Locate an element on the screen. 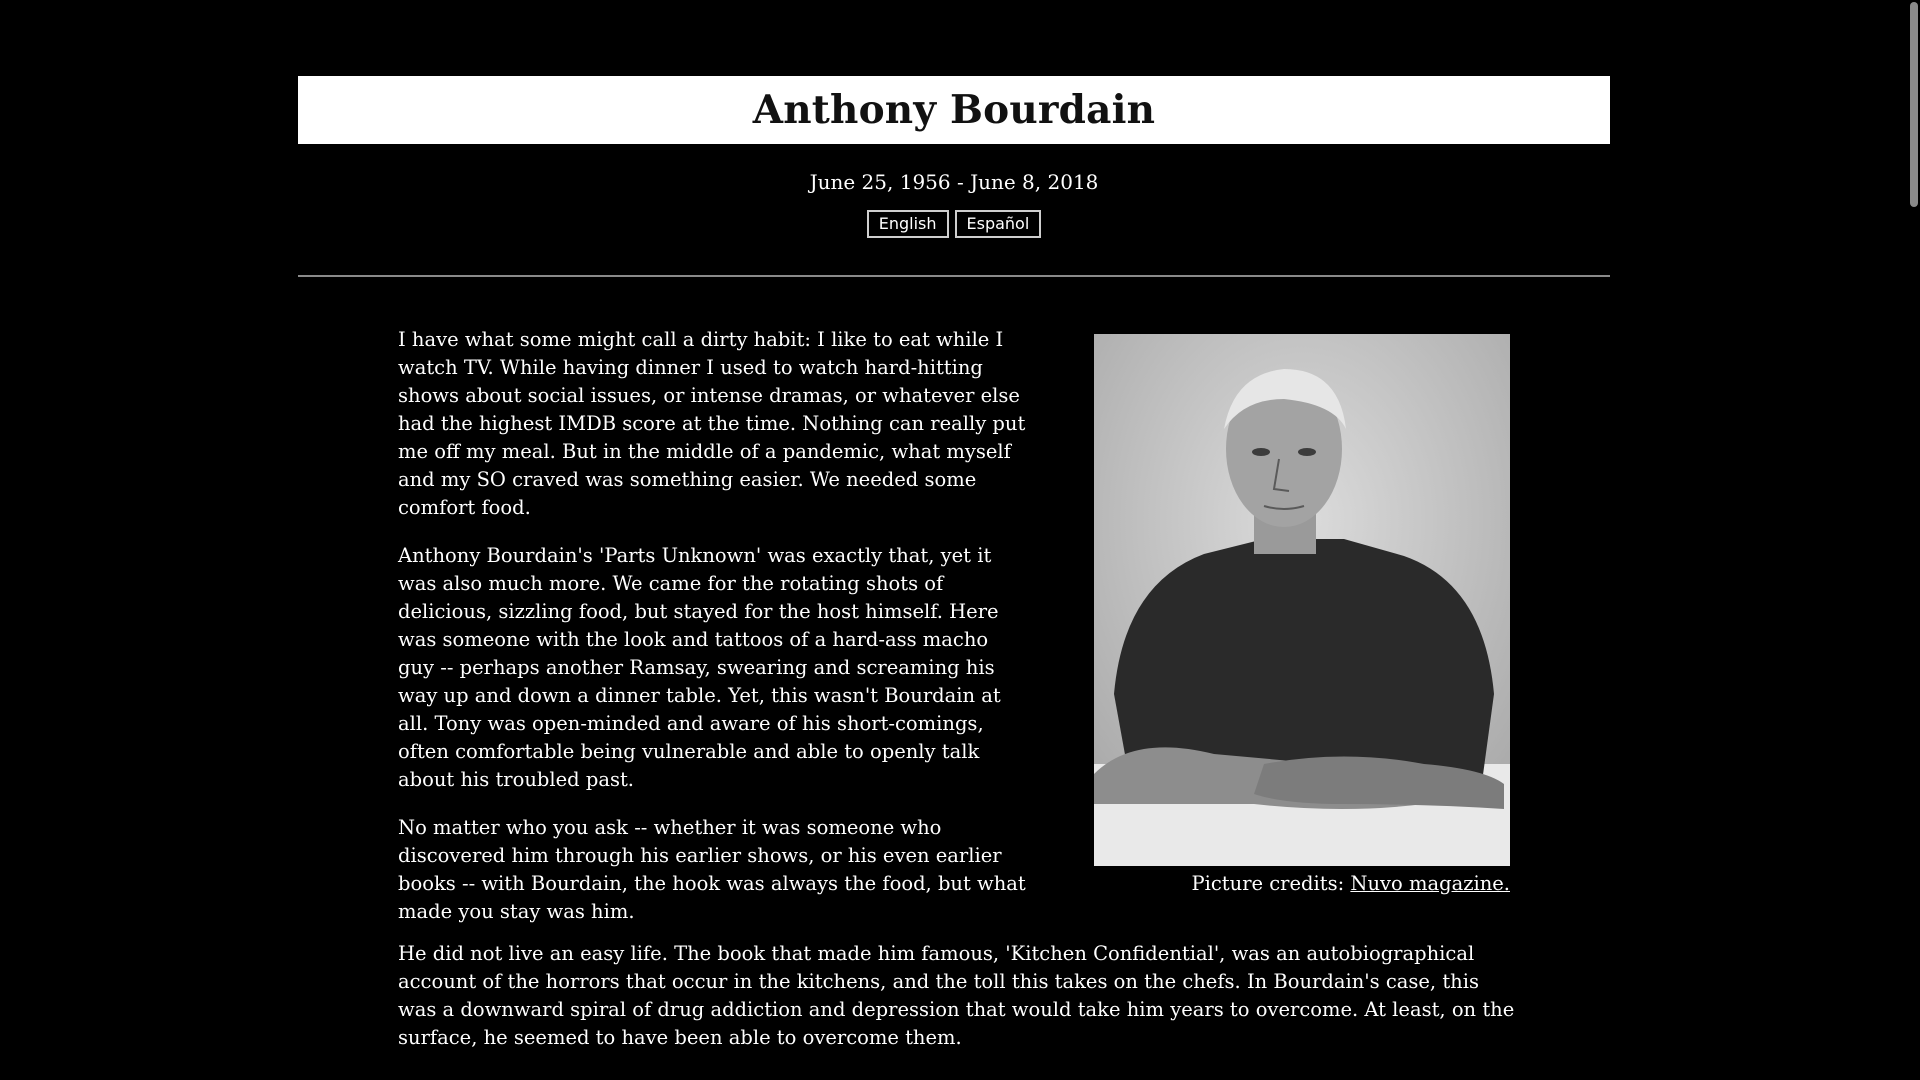 This screenshot has width=1920, height=1080. portrait-figure: Picture credits: Nuvo magazine. is located at coordinates (1302, 616).